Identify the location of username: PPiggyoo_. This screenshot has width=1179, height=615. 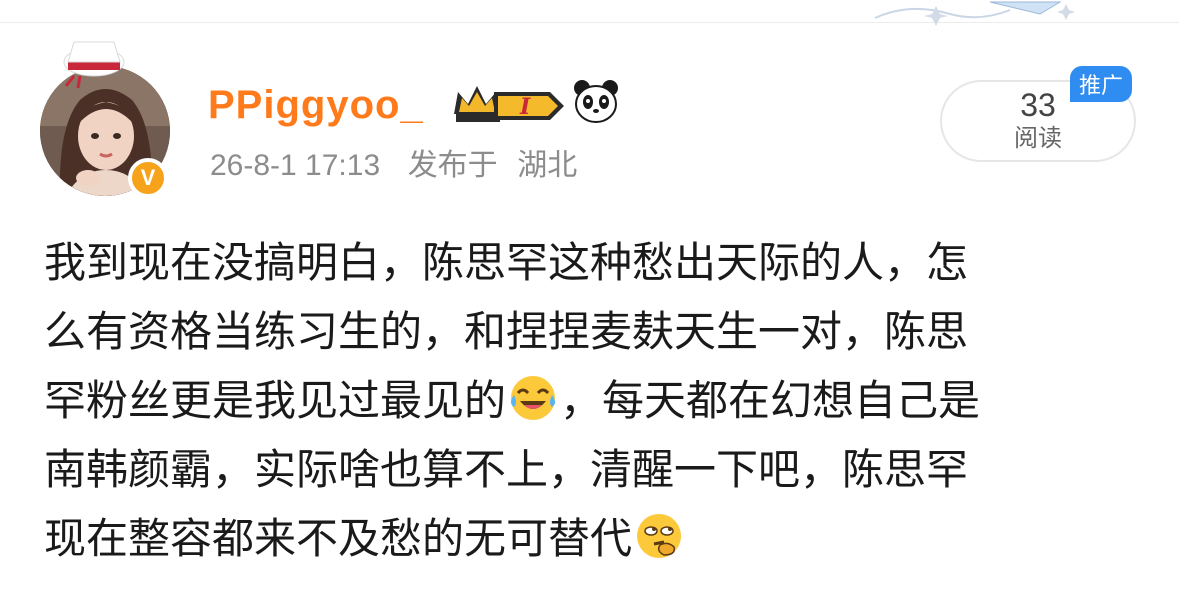
(316, 105).